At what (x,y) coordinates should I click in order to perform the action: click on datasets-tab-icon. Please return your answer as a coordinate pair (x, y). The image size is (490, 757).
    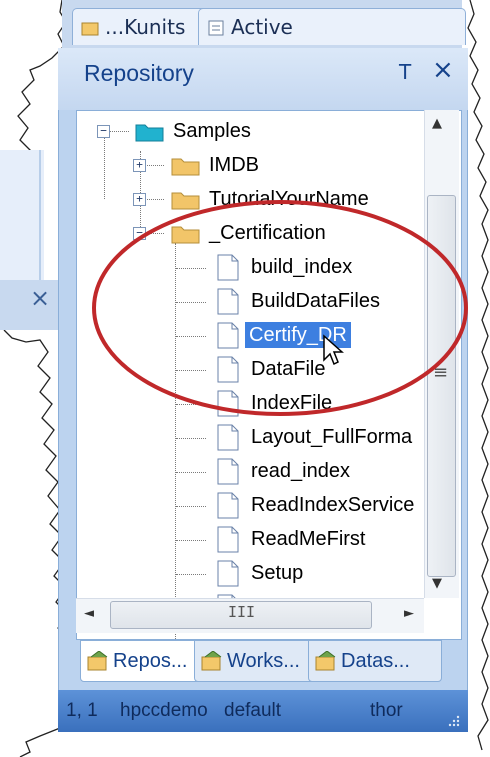
    Looking at the image, I should click on (325, 660).